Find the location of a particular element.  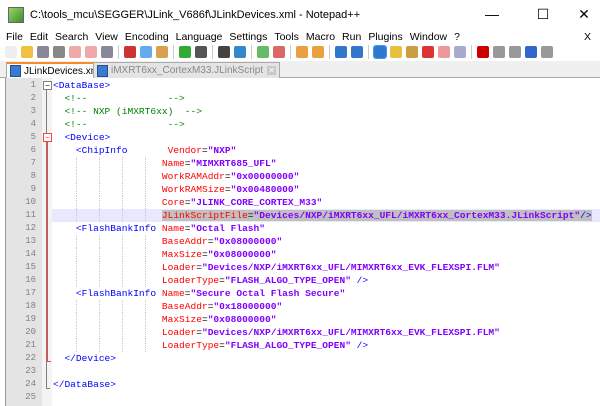

line-number: 6 is located at coordinates (33, 150).